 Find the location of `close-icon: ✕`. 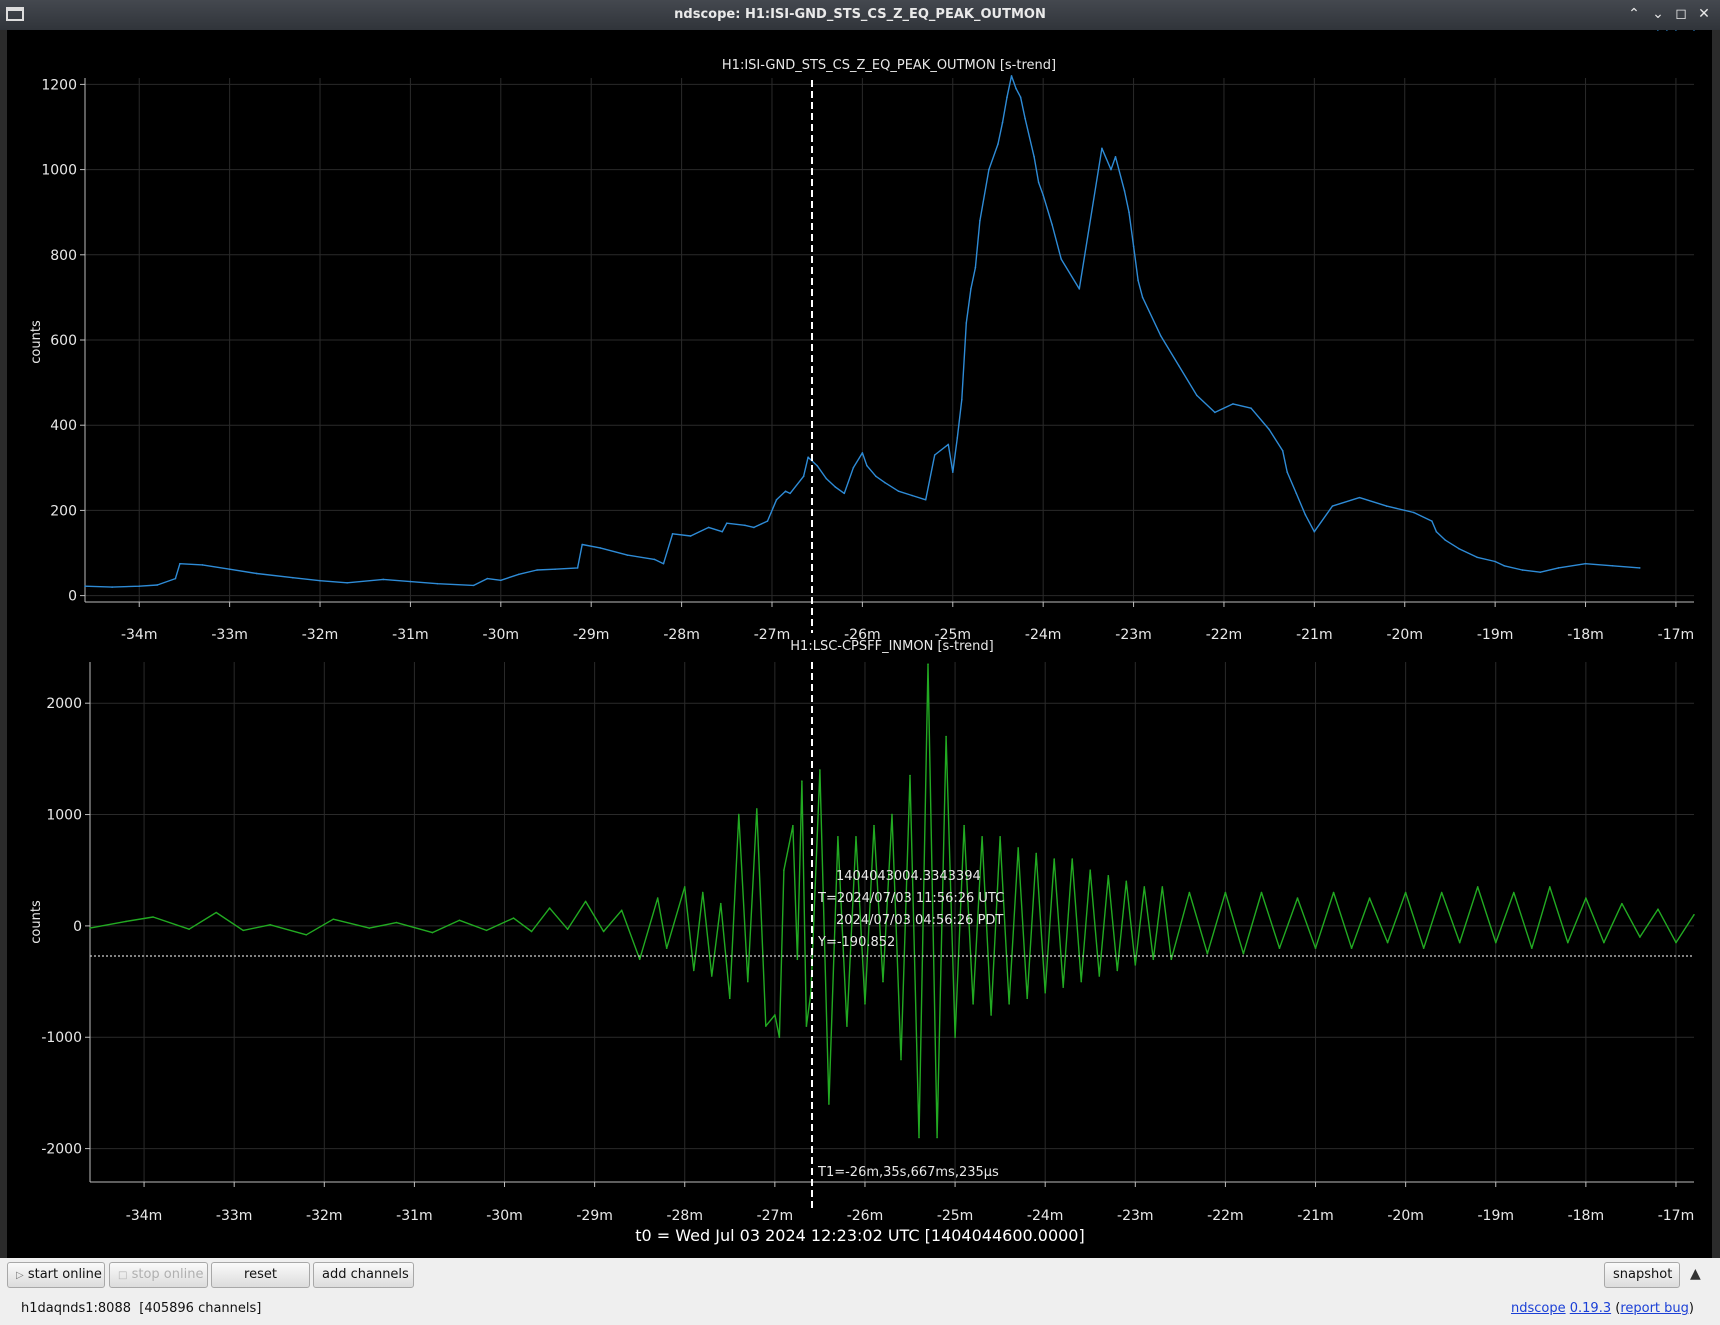

close-icon: ✕ is located at coordinates (1704, 14).